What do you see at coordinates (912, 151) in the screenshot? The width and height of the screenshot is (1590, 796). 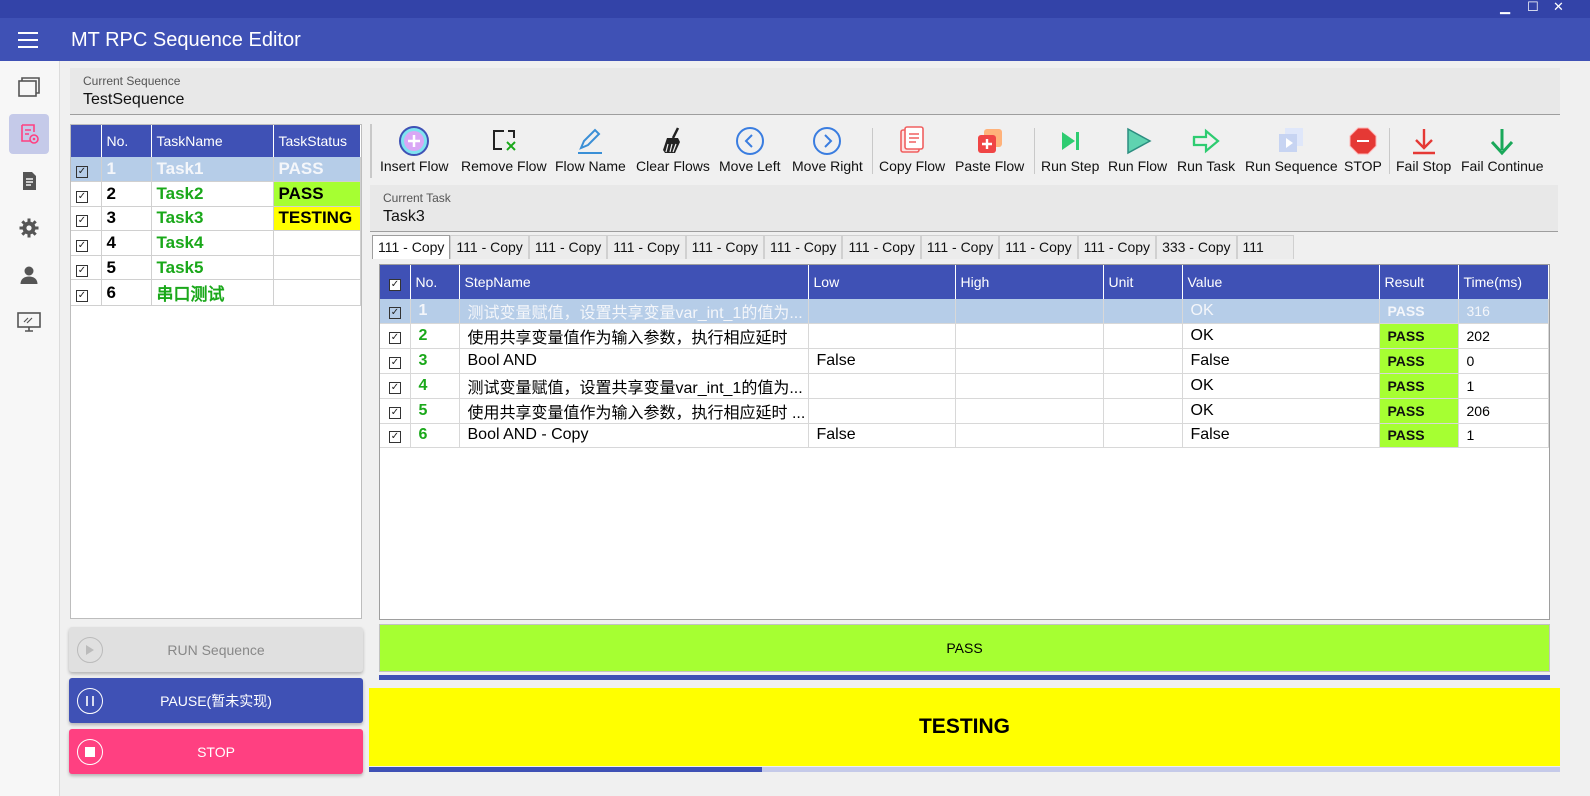 I see `copy-flow-button: Copy Flow` at bounding box center [912, 151].